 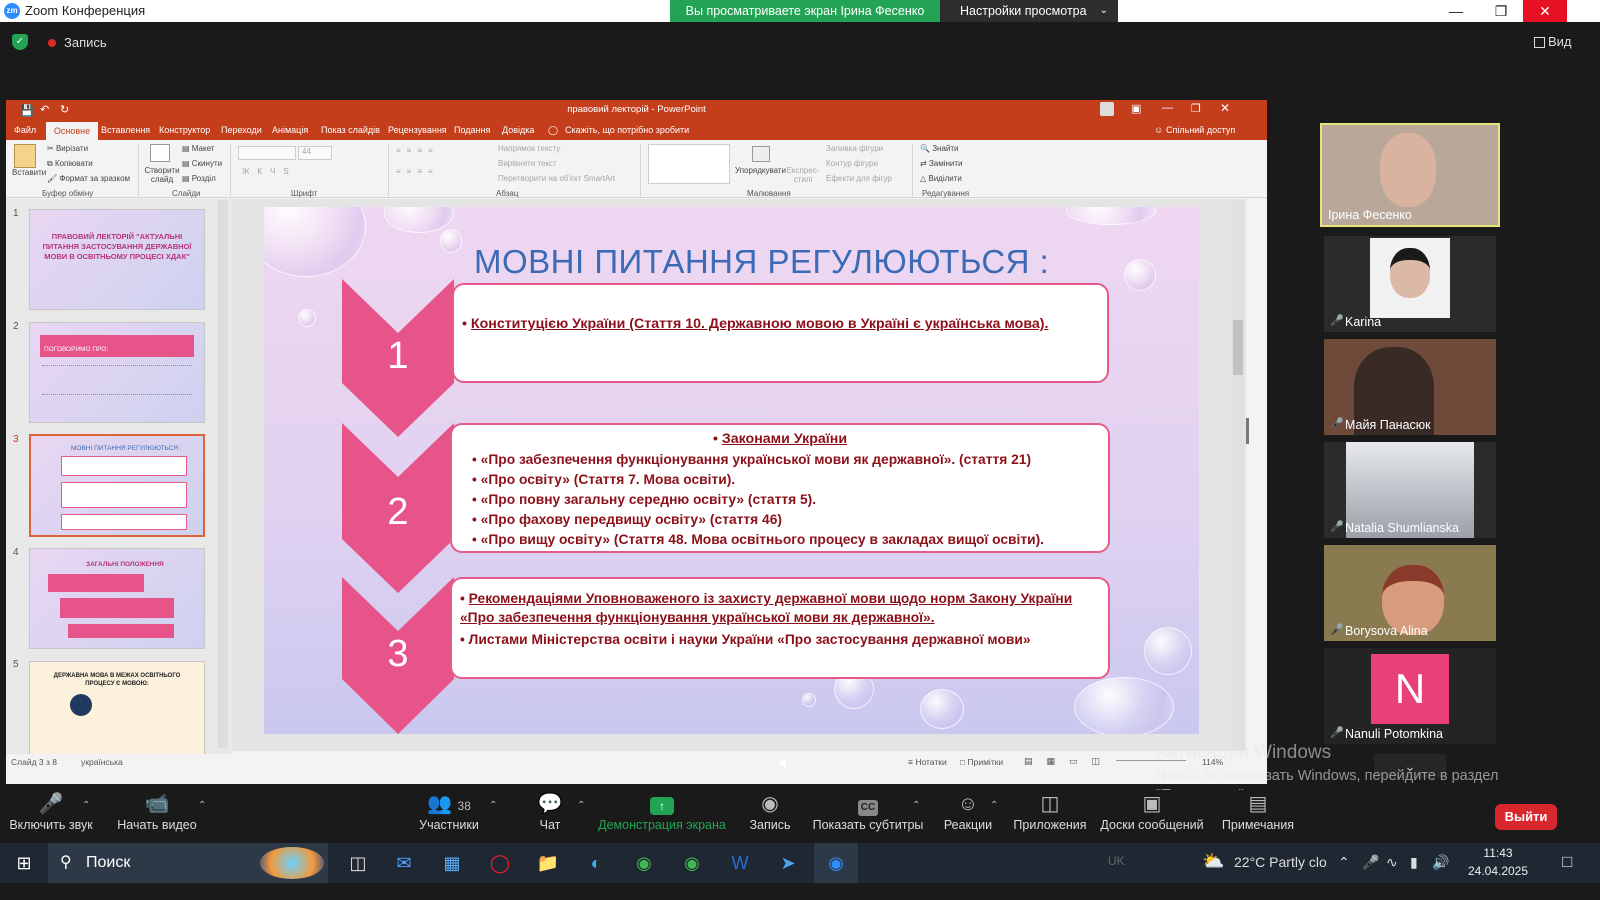 I want to click on word-app-icon: W, so click(x=740, y=863).